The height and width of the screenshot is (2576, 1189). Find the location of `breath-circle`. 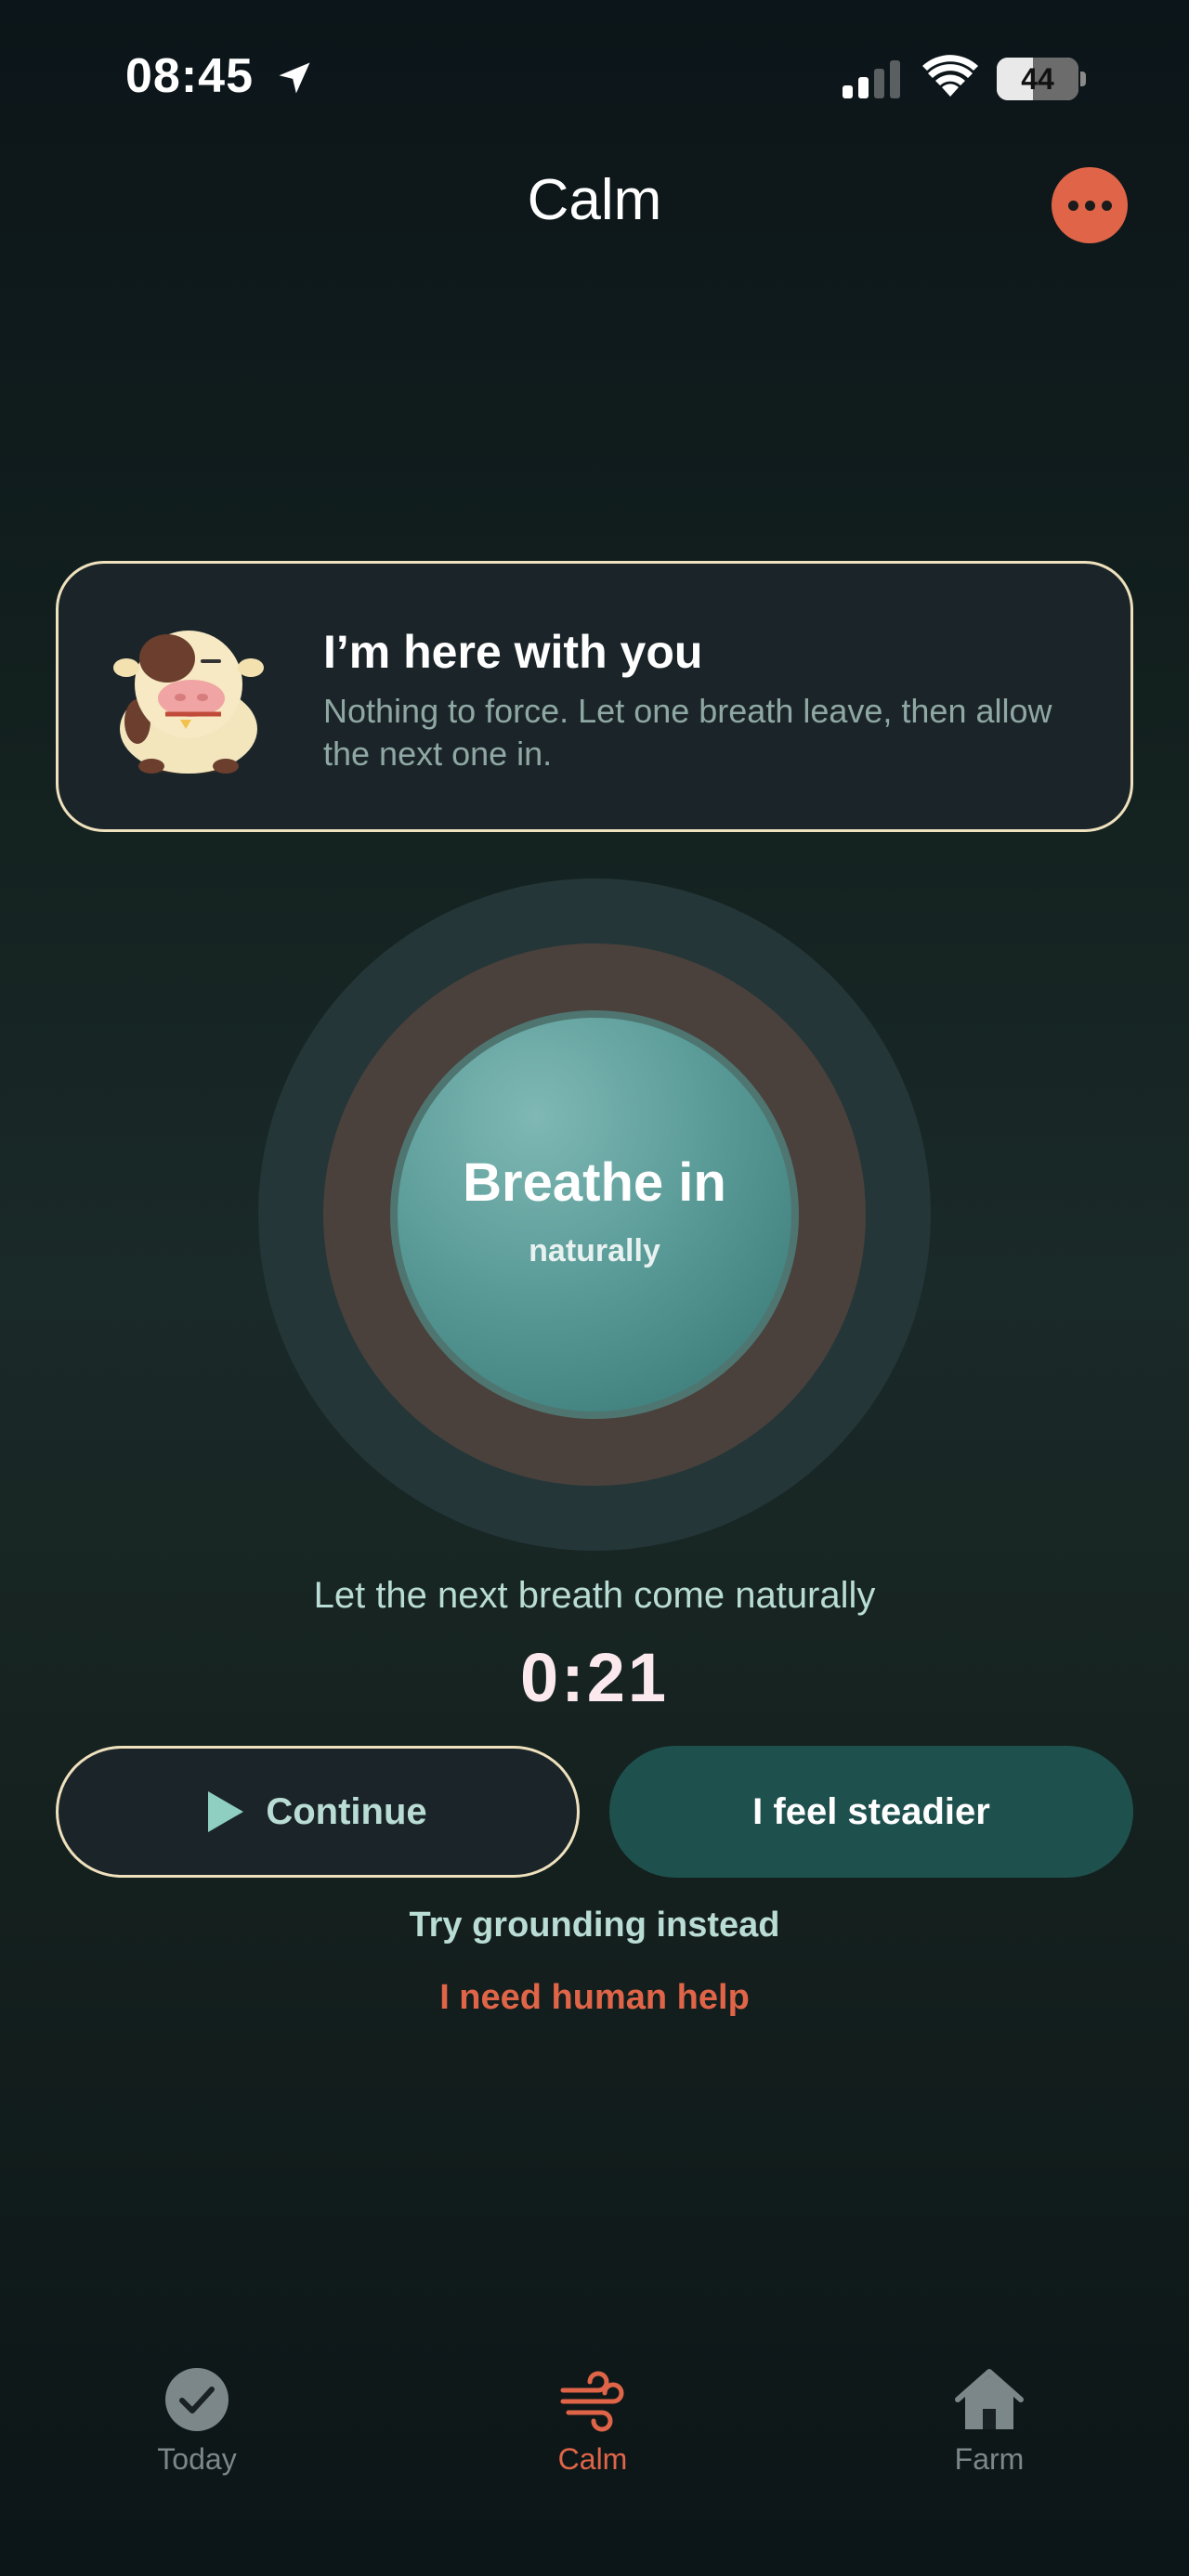

breath-circle is located at coordinates (594, 1214).